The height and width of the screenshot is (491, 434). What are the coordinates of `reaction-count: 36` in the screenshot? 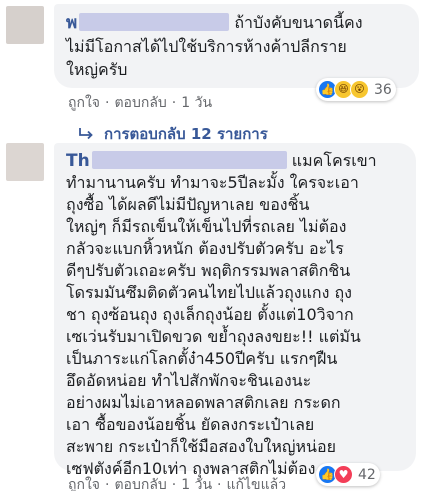 It's located at (383, 89).